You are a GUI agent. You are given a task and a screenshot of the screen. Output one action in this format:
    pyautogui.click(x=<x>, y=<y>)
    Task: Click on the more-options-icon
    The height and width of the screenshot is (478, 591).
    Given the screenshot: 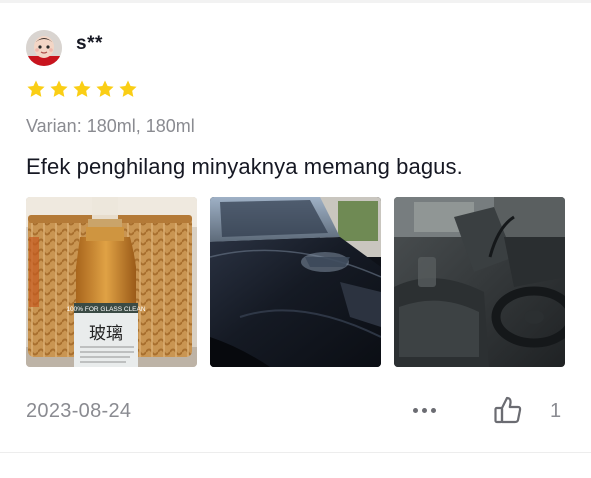 What is the action you would take?
    pyautogui.click(x=424, y=410)
    